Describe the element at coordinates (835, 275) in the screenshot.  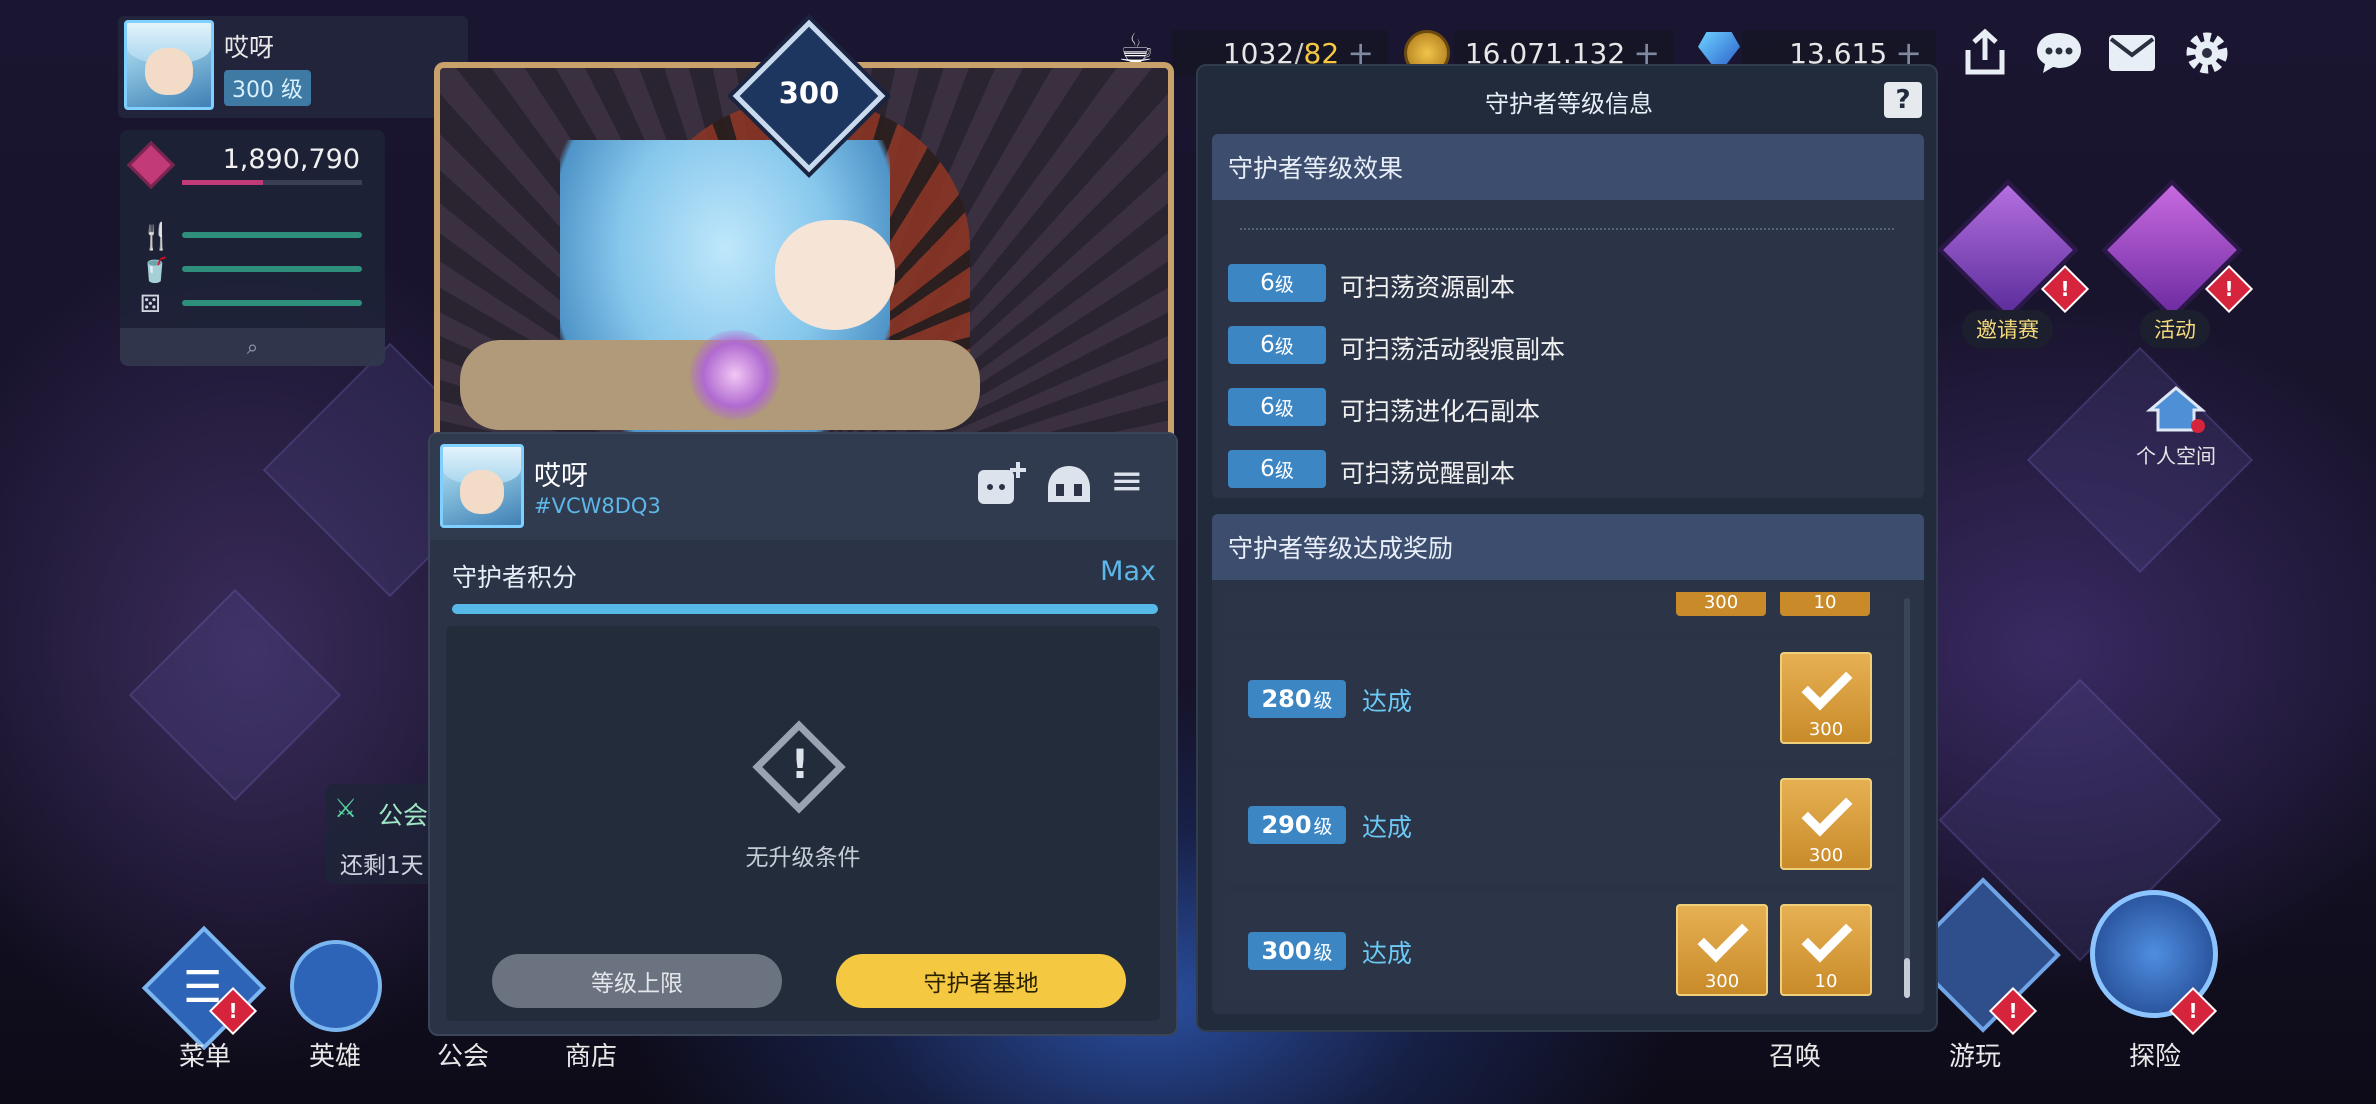
I see `hero-face` at that location.